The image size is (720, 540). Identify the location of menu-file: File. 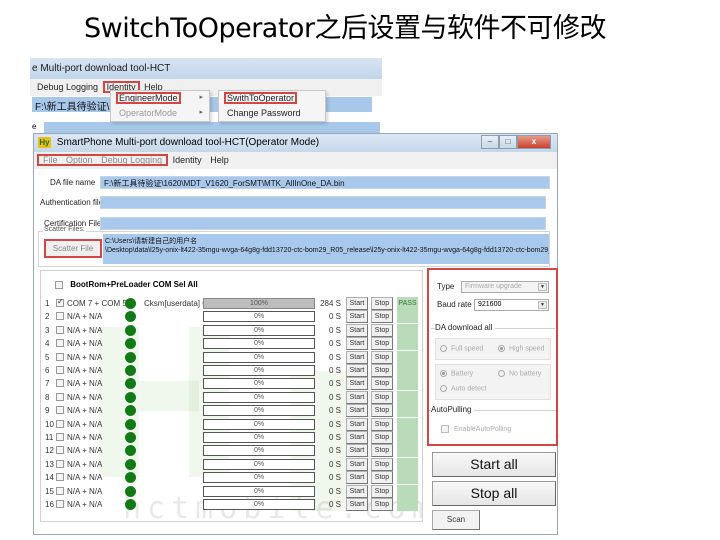
(50, 160).